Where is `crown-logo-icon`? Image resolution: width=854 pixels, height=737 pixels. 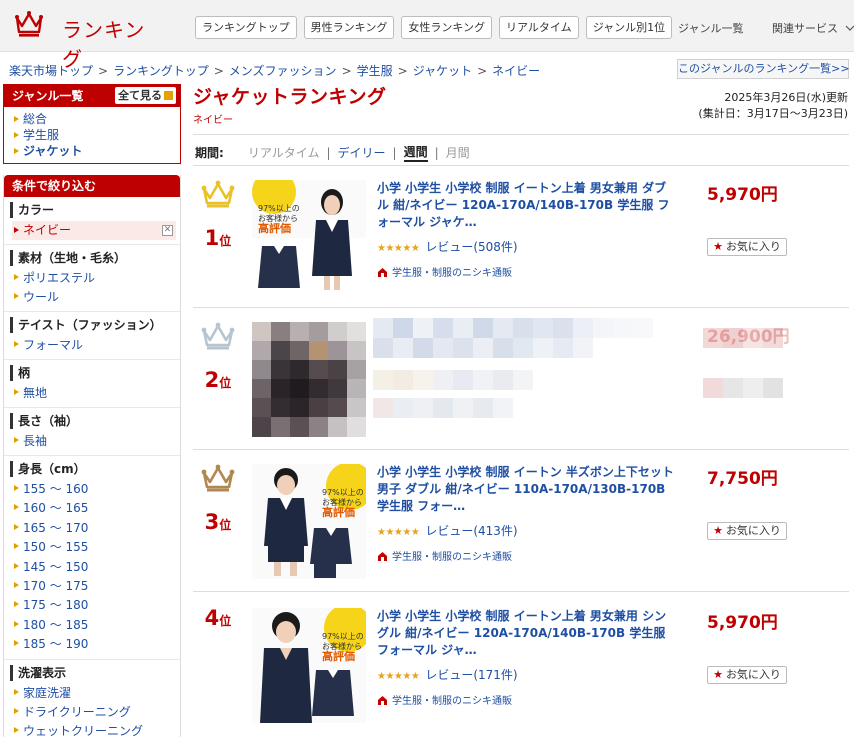
crown-logo-icon is located at coordinates (29, 24).